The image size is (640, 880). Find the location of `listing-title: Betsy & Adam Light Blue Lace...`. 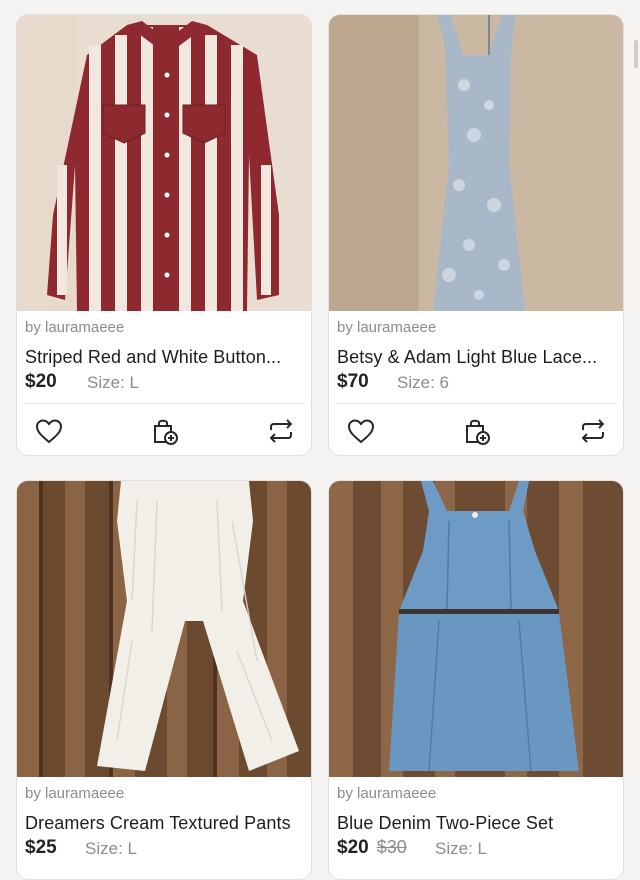

listing-title: Betsy & Adam Light Blue Lace... is located at coordinates (477, 357).